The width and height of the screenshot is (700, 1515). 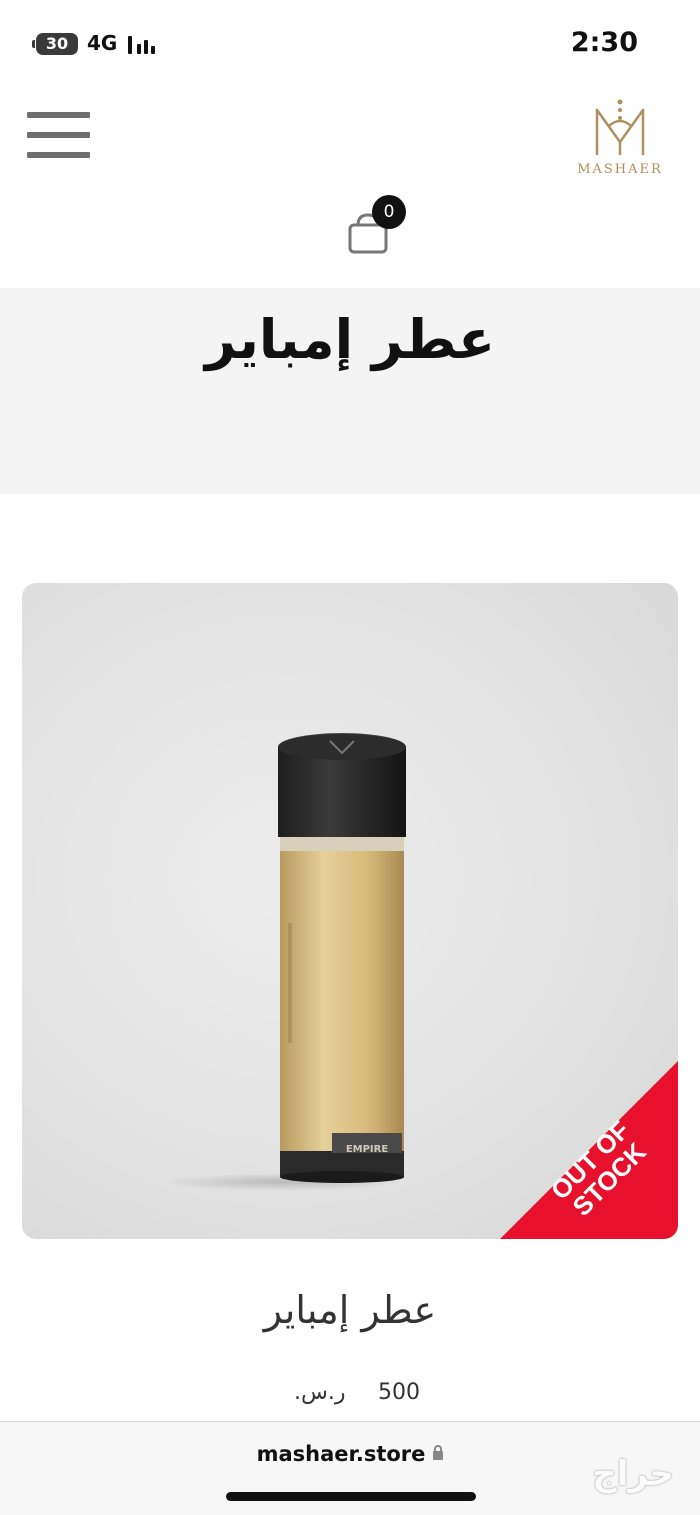 I want to click on brand-logo: MASHAER, so click(x=620, y=138).